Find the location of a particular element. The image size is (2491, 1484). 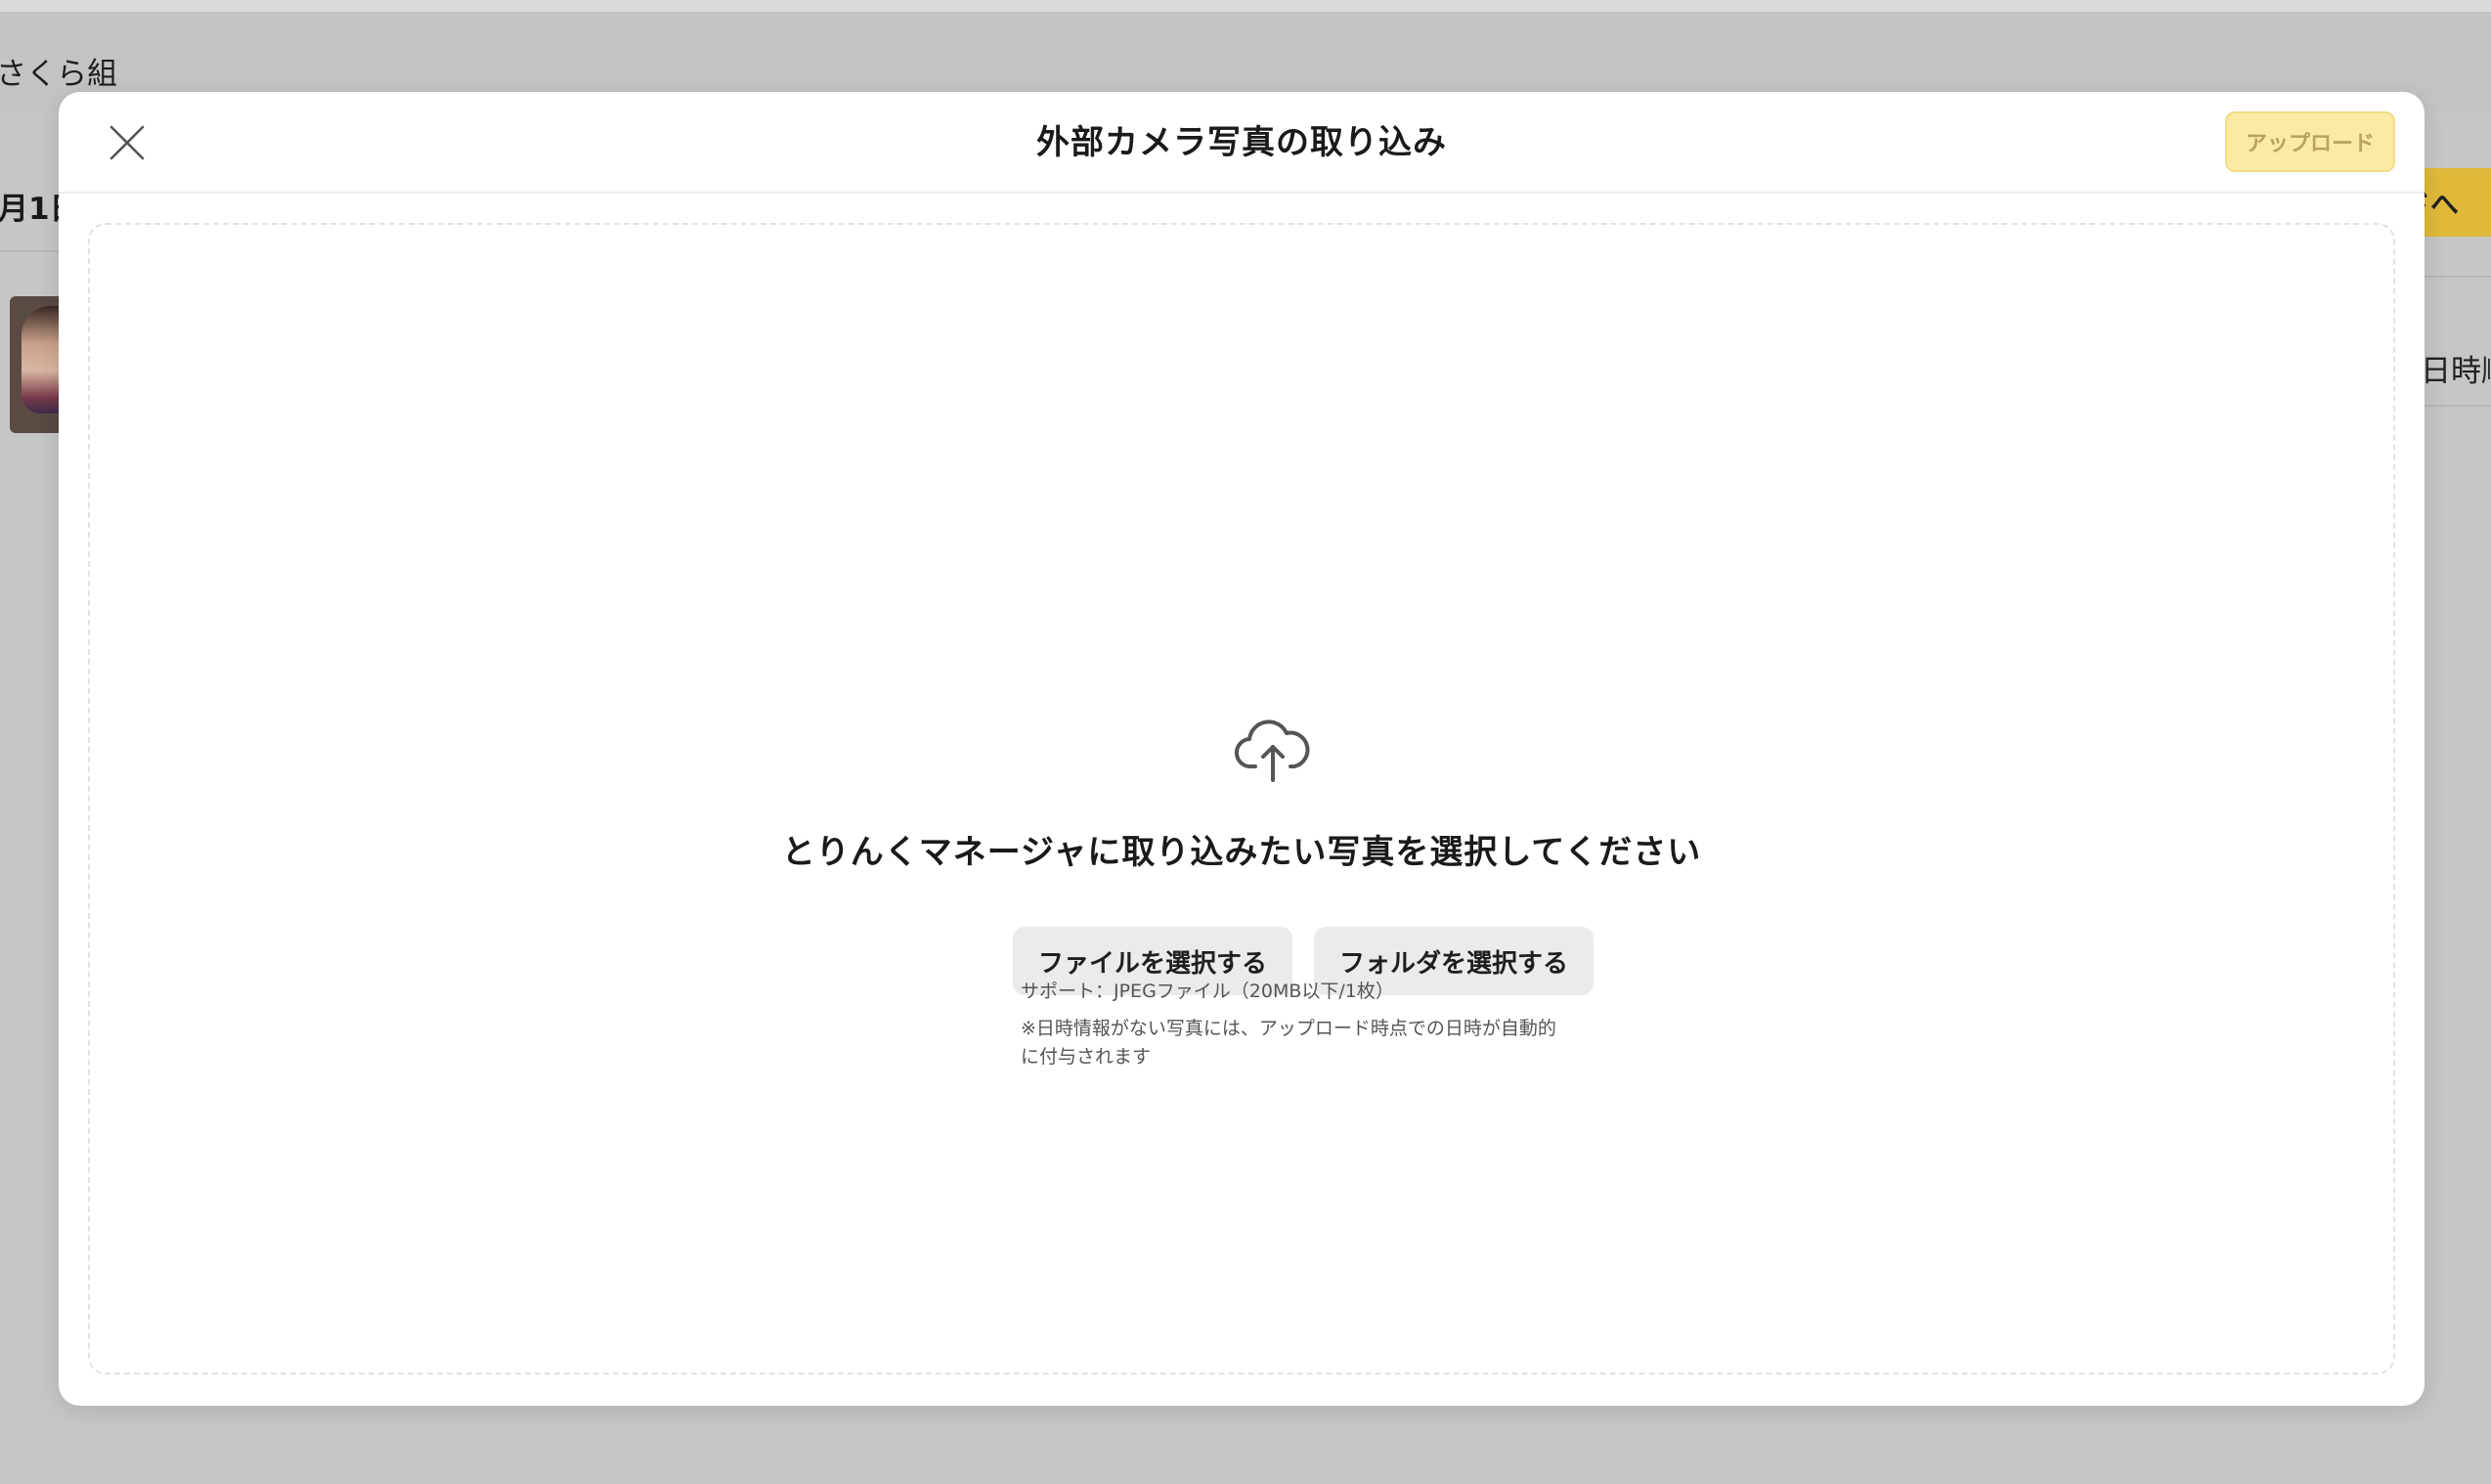

class-name: さくら組 is located at coordinates (58, 71).